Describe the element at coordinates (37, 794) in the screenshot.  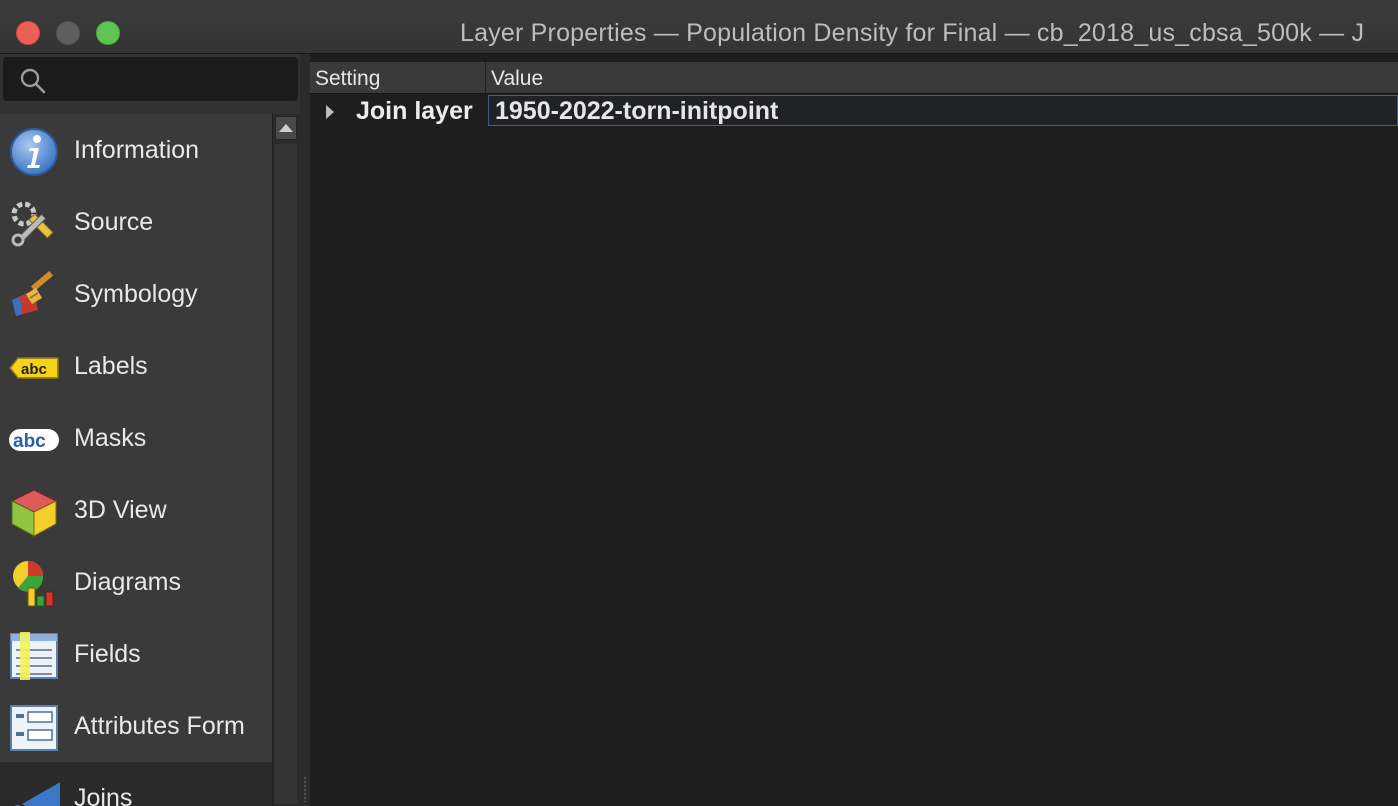
I see `joins-icon` at that location.